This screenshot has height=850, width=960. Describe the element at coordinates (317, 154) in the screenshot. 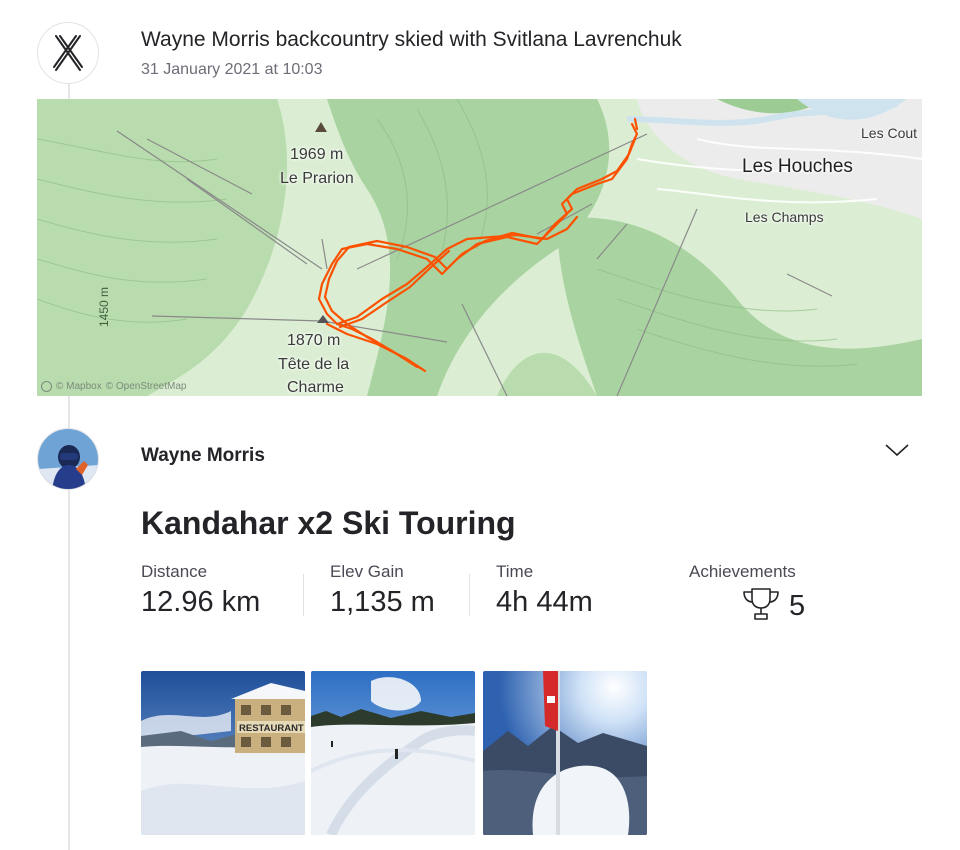

I see `map-label-peak1-elev: 1969 m` at that location.